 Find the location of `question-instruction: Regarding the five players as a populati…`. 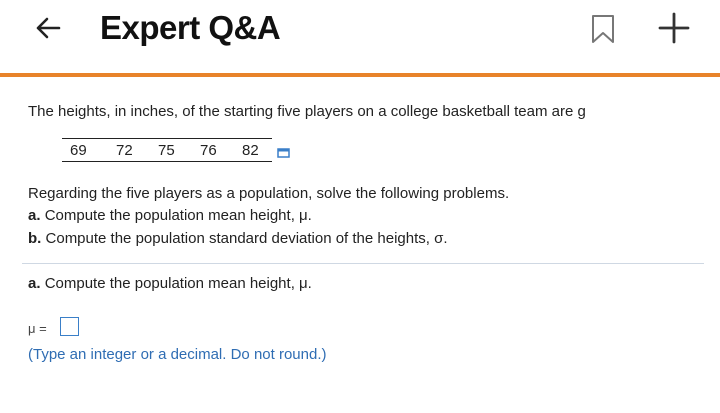

question-instruction: Regarding the five players as a populati… is located at coordinates (269, 193).